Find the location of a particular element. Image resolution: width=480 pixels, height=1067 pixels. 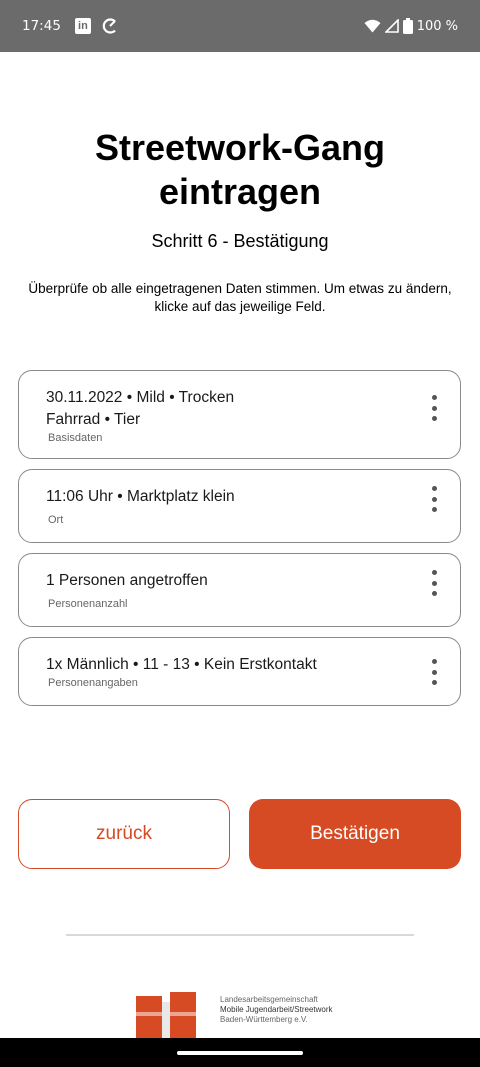

divider is located at coordinates (240, 935).